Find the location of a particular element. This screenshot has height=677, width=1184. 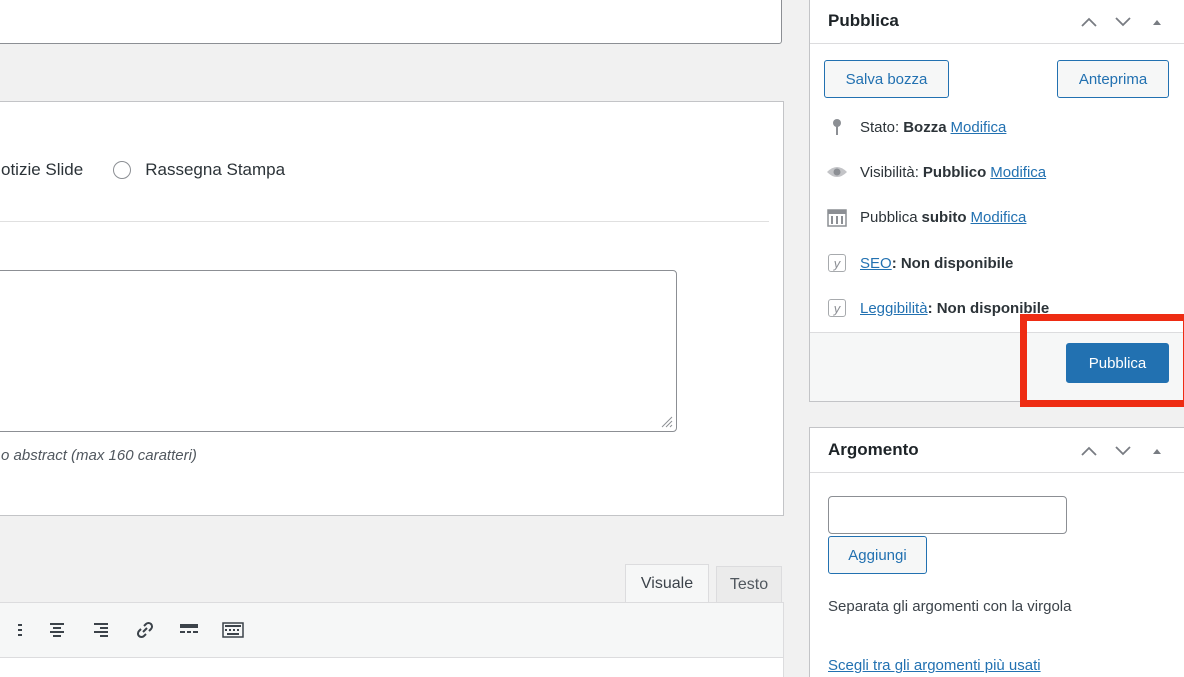

save-draft-button: Salva bozza is located at coordinates (886, 79).